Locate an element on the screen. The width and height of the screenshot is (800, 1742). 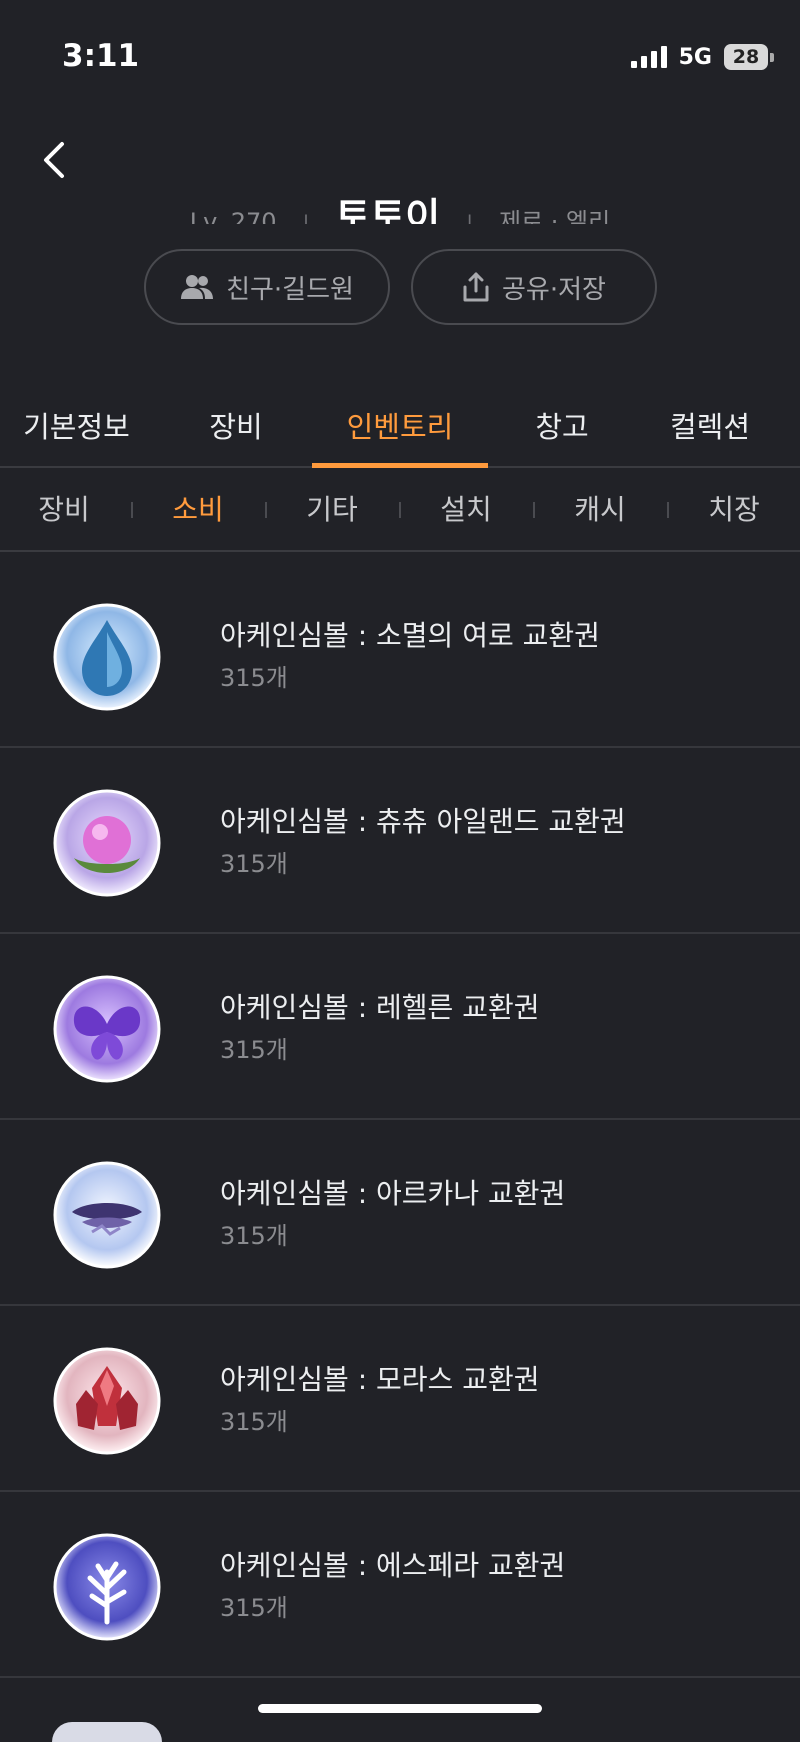
item-name: 아케인심볼 : 에스페라 교환권 is located at coordinates (393, 1565).